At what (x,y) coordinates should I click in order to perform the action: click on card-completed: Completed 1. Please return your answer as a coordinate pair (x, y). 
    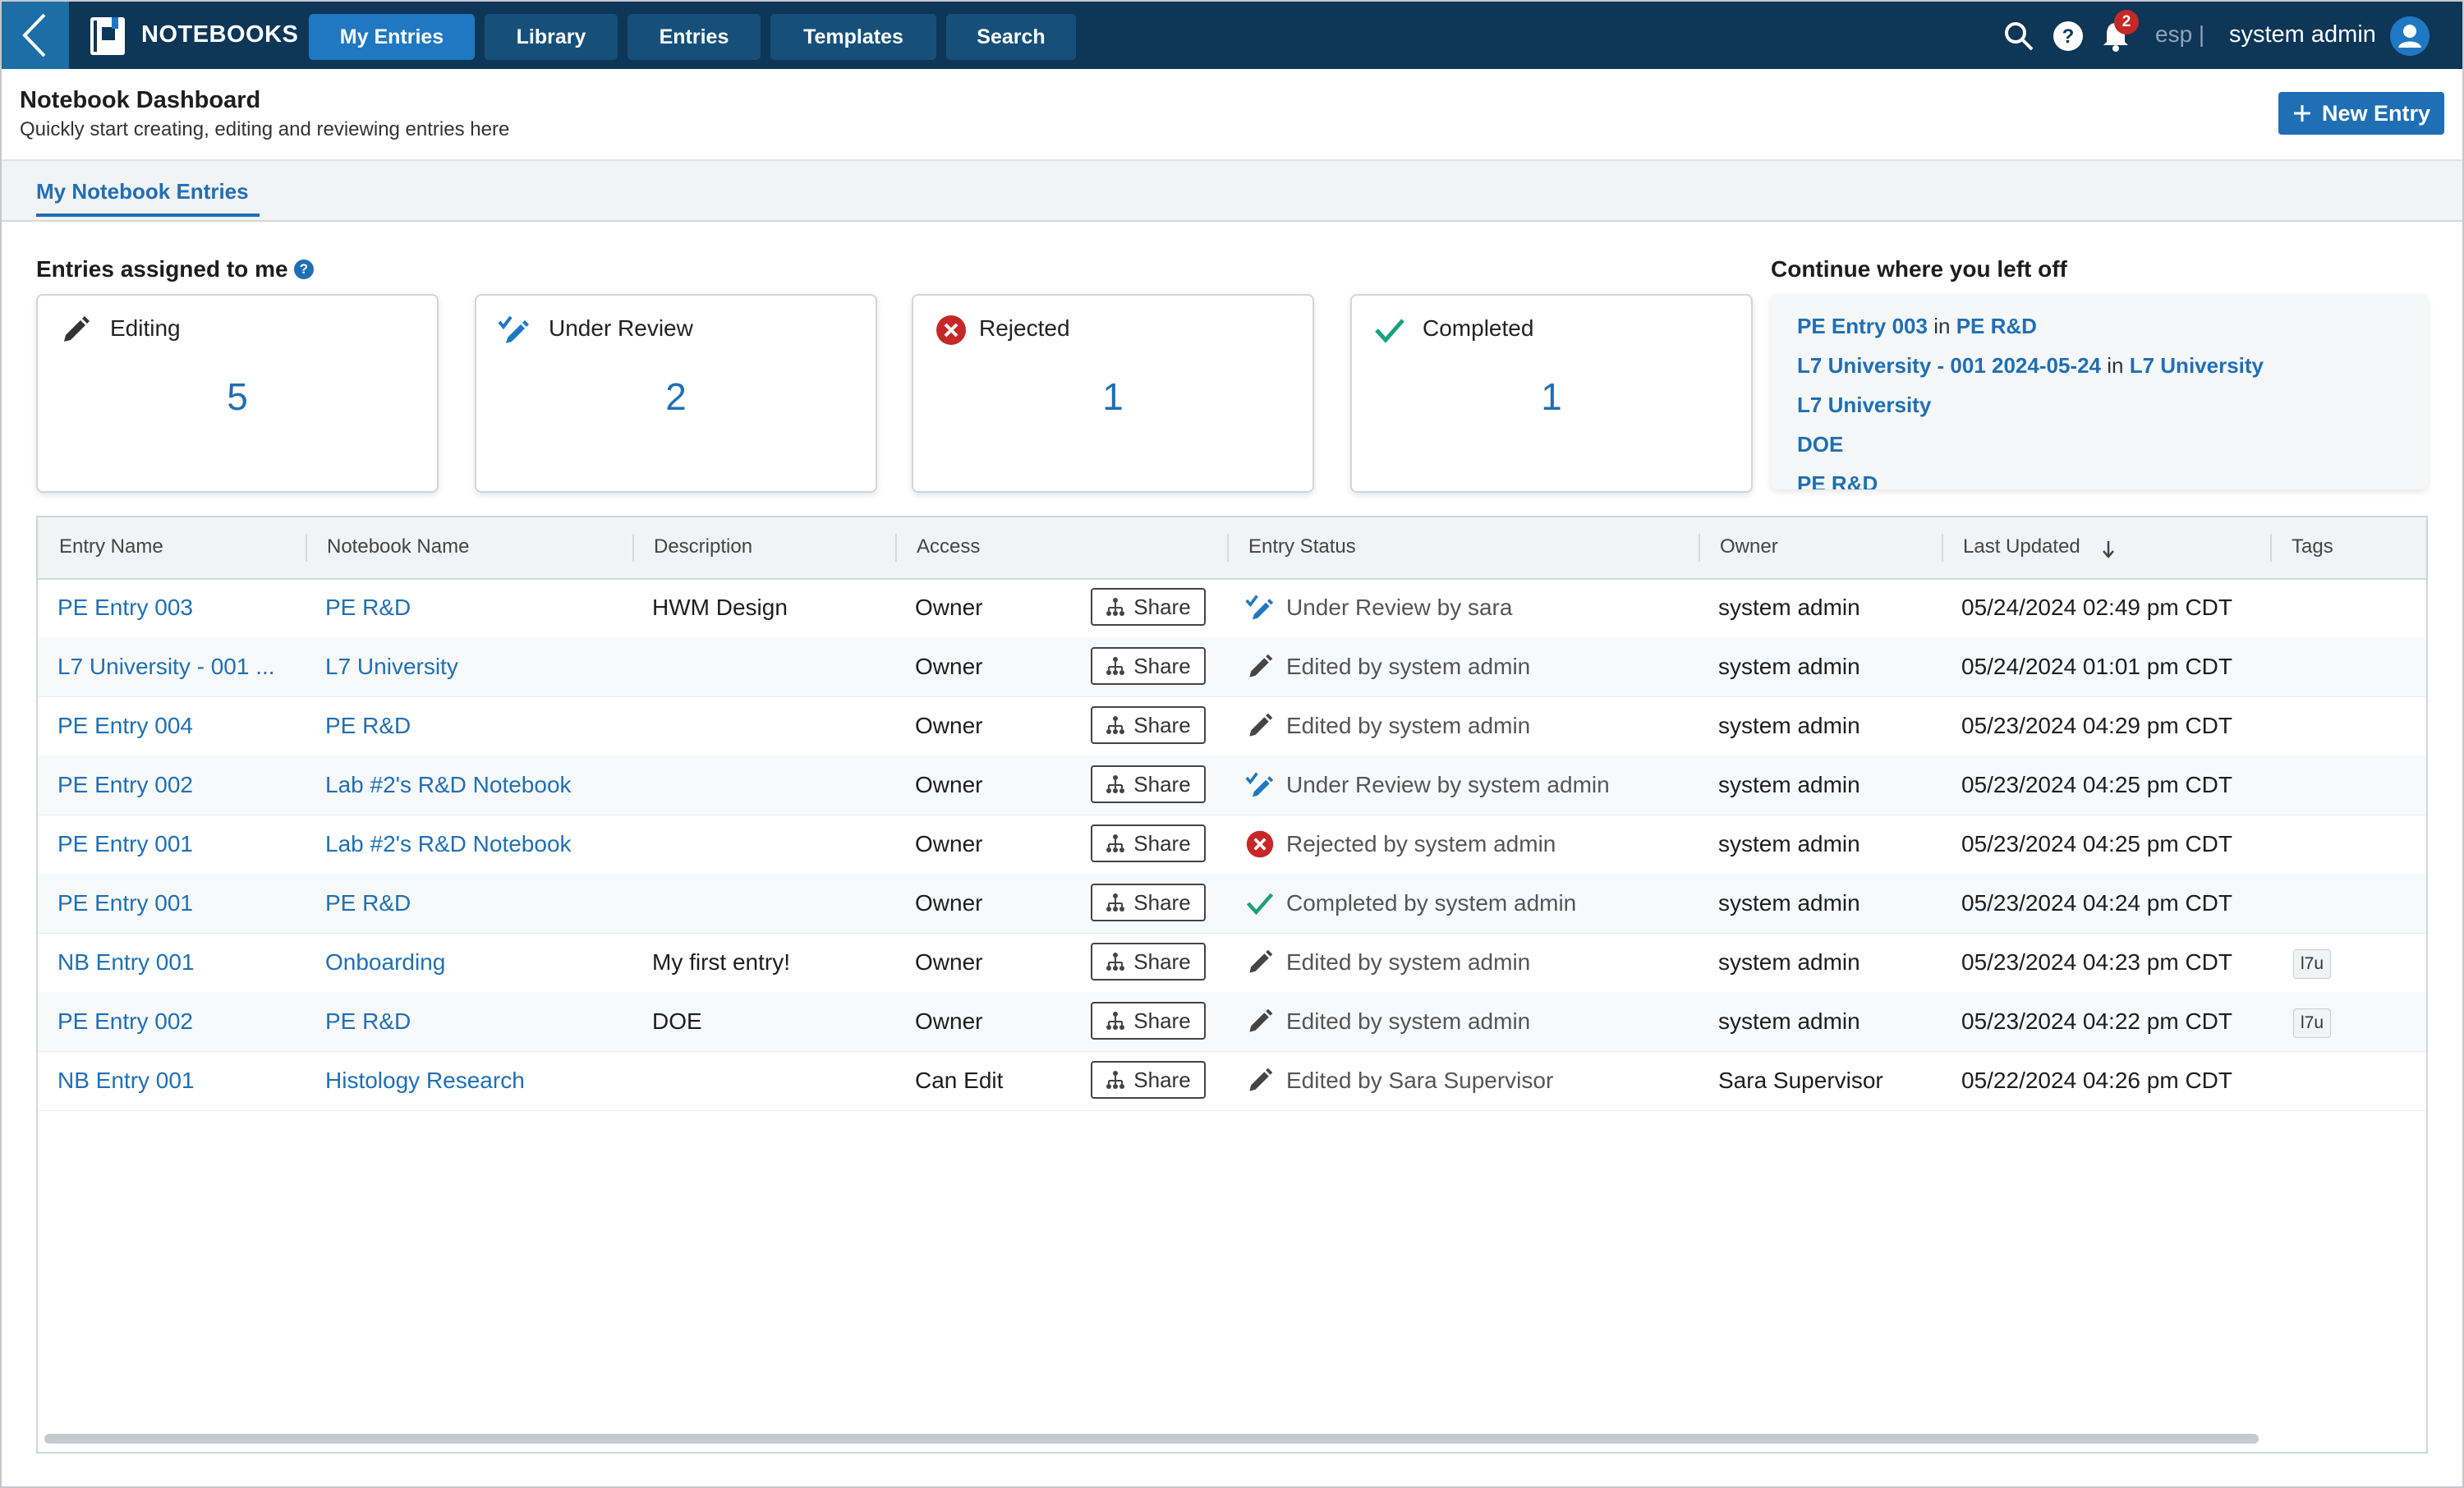
    Looking at the image, I should click on (1551, 393).